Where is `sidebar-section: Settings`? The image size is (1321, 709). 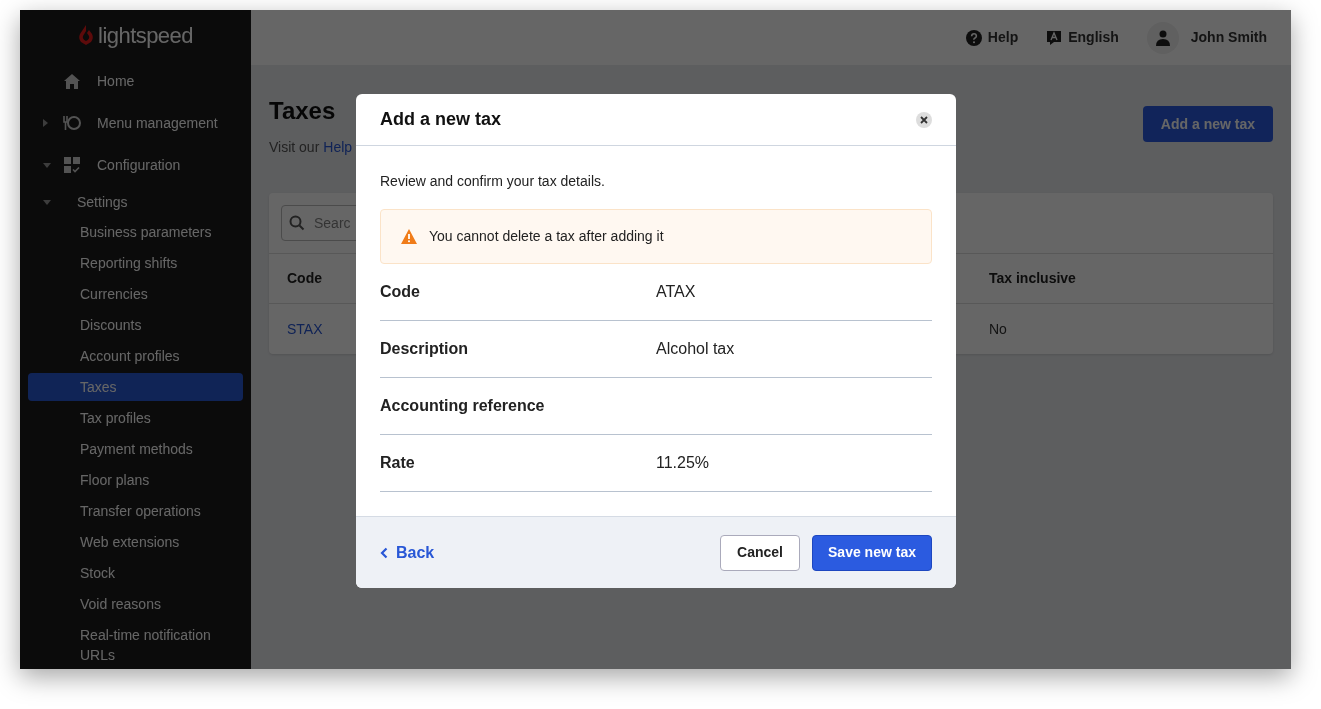
sidebar-section: Settings is located at coordinates (102, 202).